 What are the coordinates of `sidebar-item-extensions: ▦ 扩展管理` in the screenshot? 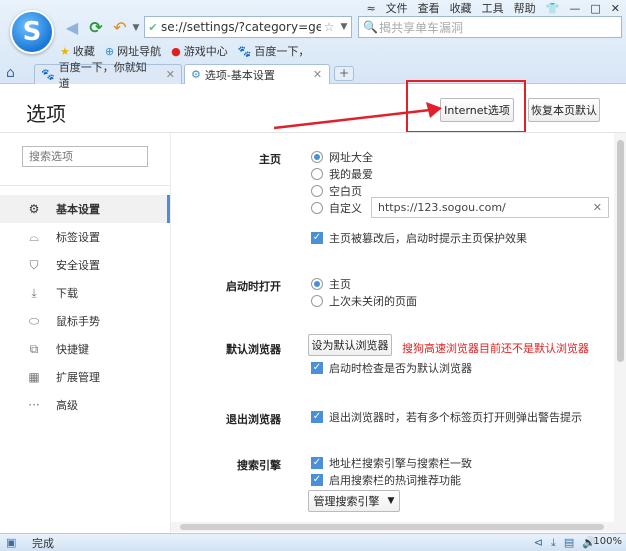 It's located at (85, 377).